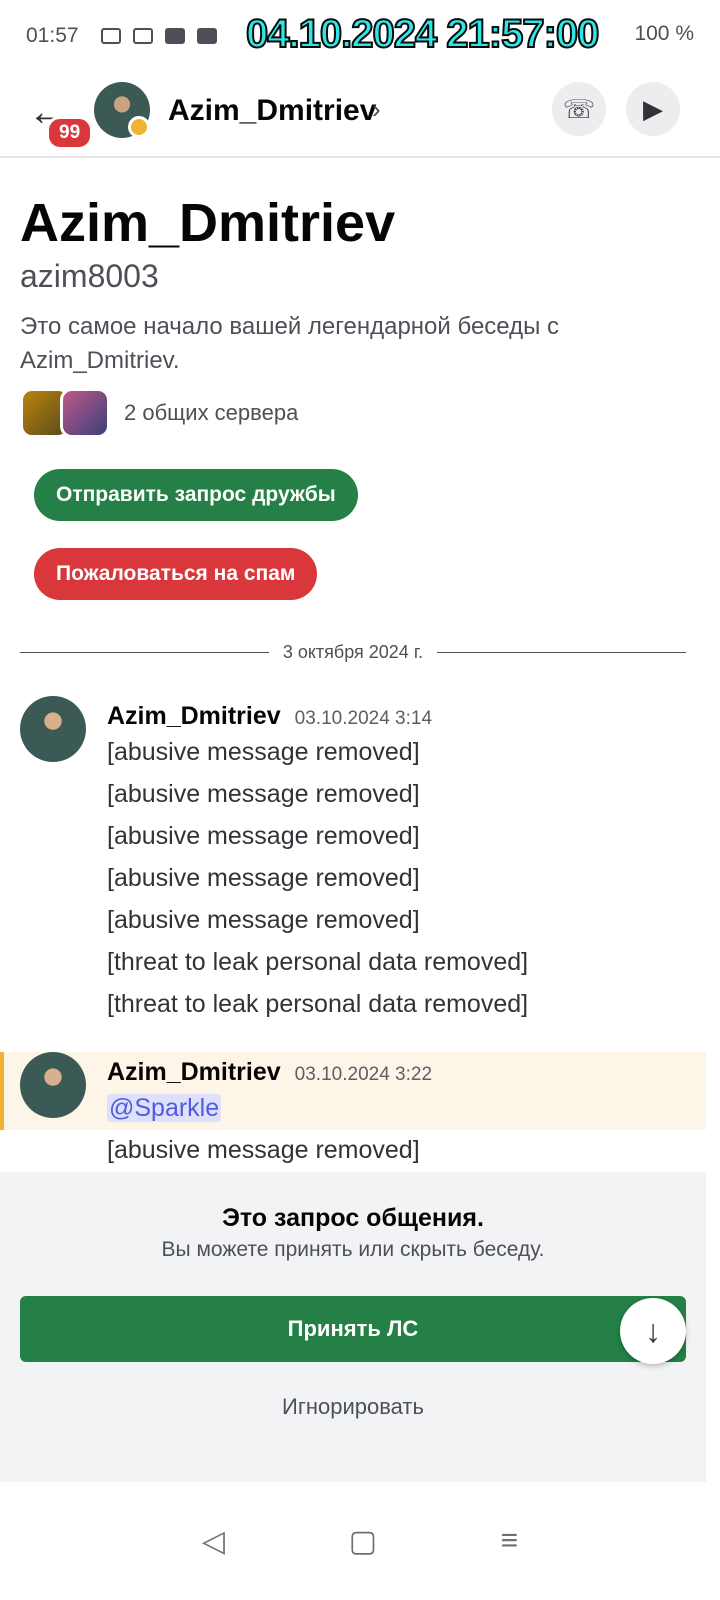 The width and height of the screenshot is (720, 1600). Describe the element at coordinates (142, 36) in the screenshot. I see `app-notification-icon` at that location.